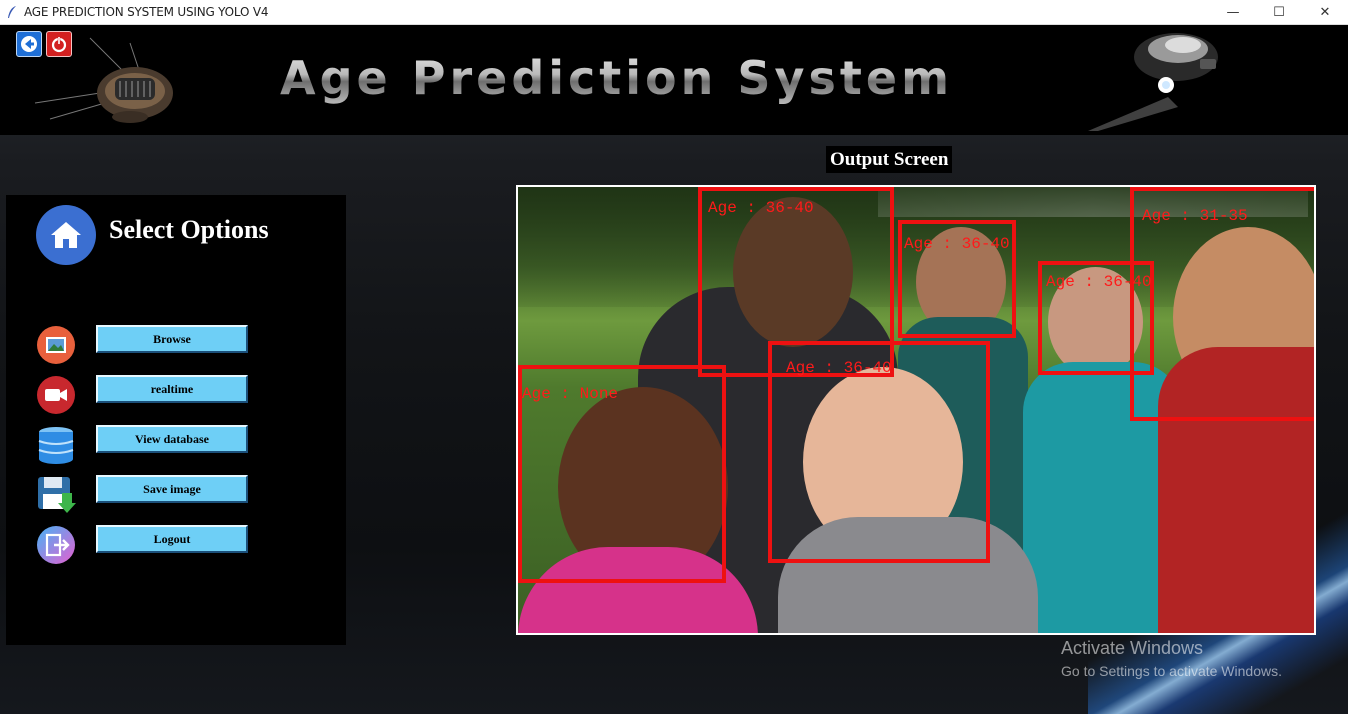  Describe the element at coordinates (172, 339) in the screenshot. I see `browse-button: Browse` at that location.